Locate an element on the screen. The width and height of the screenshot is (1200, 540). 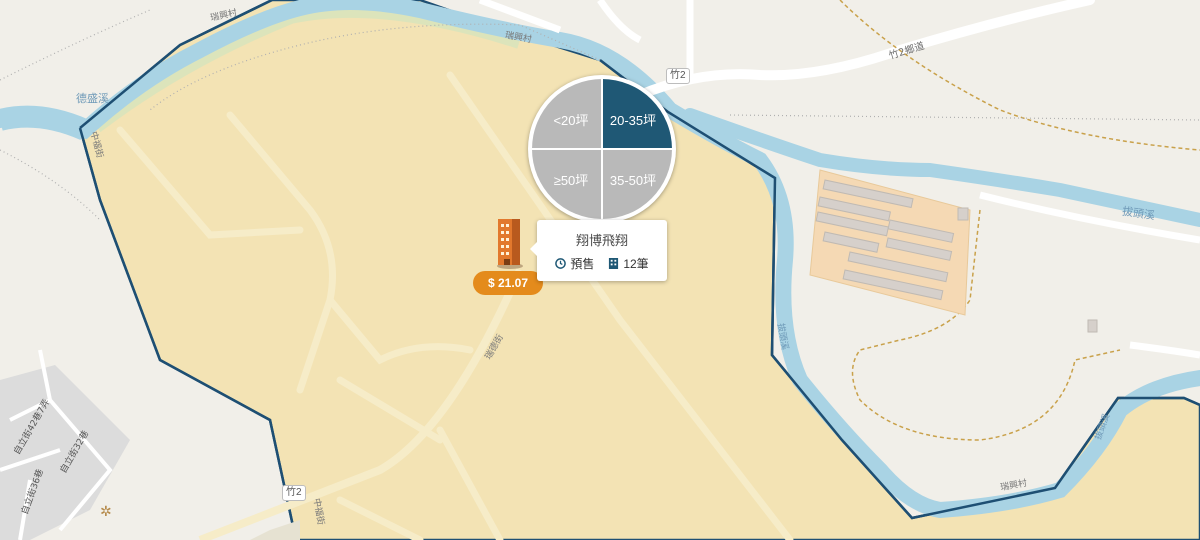
building-marker-icon is located at coordinates (509, 243).